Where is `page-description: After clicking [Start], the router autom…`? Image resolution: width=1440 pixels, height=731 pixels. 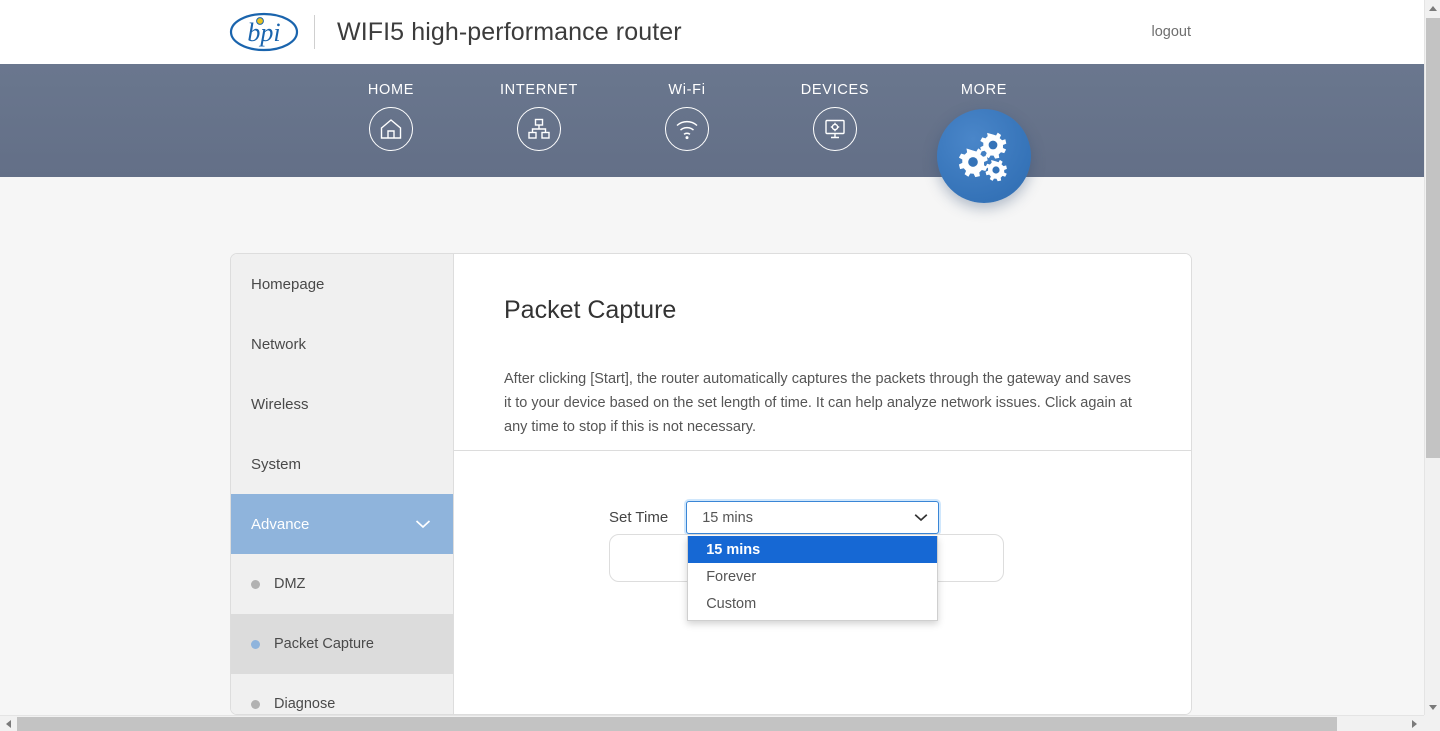 page-description: After clicking [Start], the router autom… is located at coordinates (818, 403).